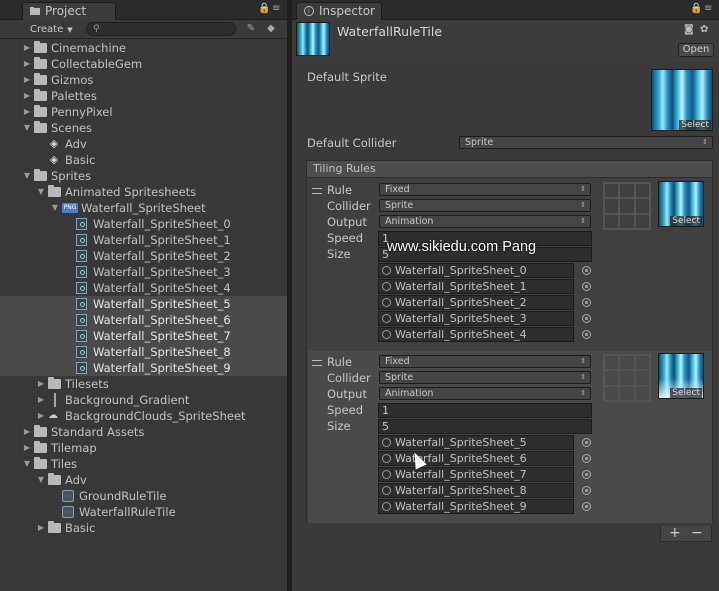 The height and width of the screenshot is (591, 719). What do you see at coordinates (143, 288) in the screenshot?
I see `tree-item: Waterfall_SpriteSheet_4` at bounding box center [143, 288].